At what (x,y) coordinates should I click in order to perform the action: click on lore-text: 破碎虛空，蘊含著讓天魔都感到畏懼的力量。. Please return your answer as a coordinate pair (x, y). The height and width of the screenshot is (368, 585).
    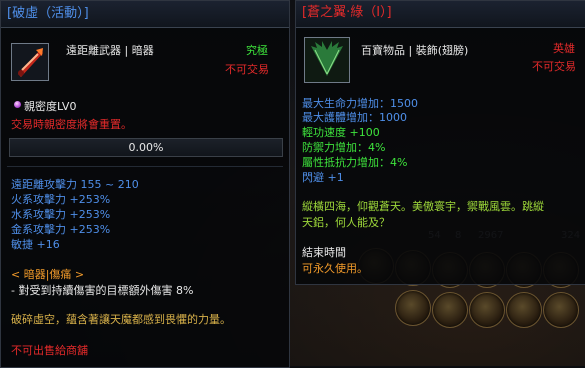
    Looking at the image, I should click on (121, 319).